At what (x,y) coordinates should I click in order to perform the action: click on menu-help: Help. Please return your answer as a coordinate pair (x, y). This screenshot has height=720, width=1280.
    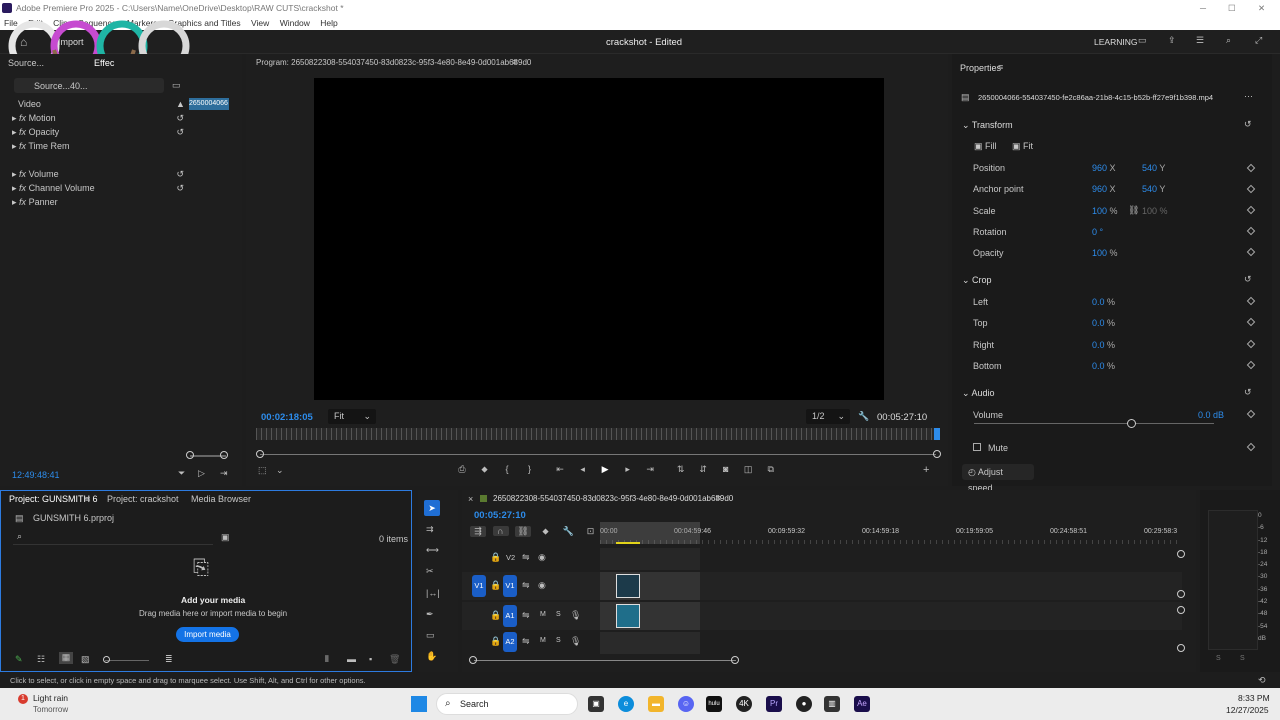
    Looking at the image, I should click on (328, 23).